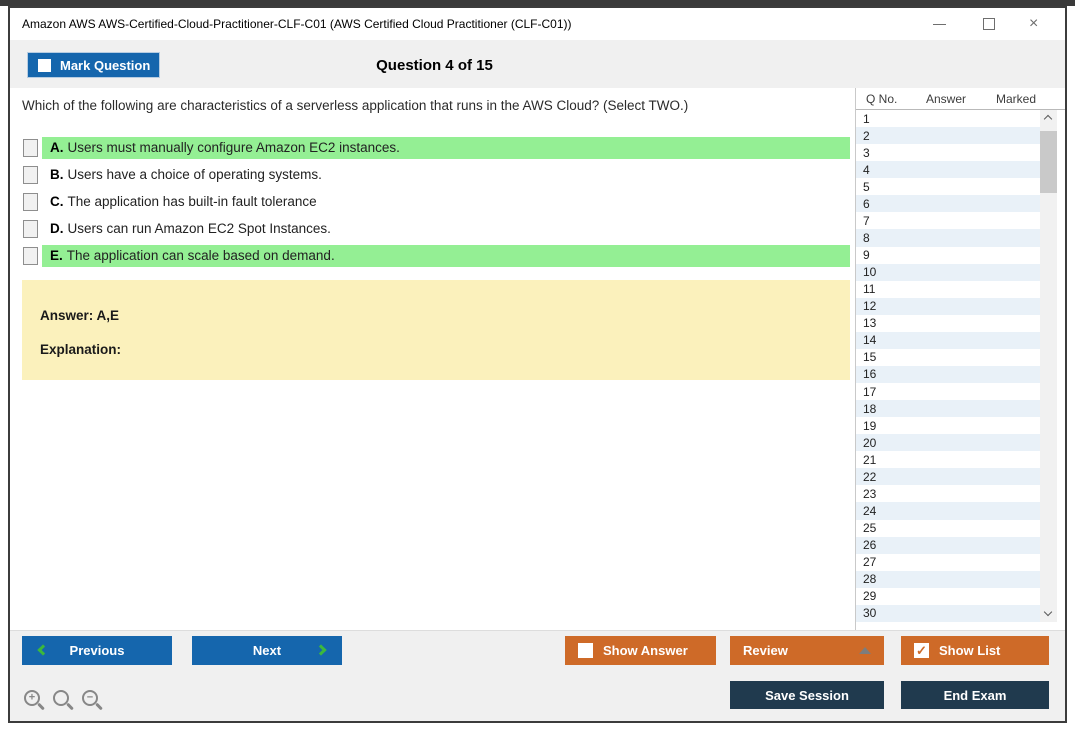 The image size is (1075, 735). What do you see at coordinates (948, 255) in the screenshot?
I see `question-list-row: 9` at bounding box center [948, 255].